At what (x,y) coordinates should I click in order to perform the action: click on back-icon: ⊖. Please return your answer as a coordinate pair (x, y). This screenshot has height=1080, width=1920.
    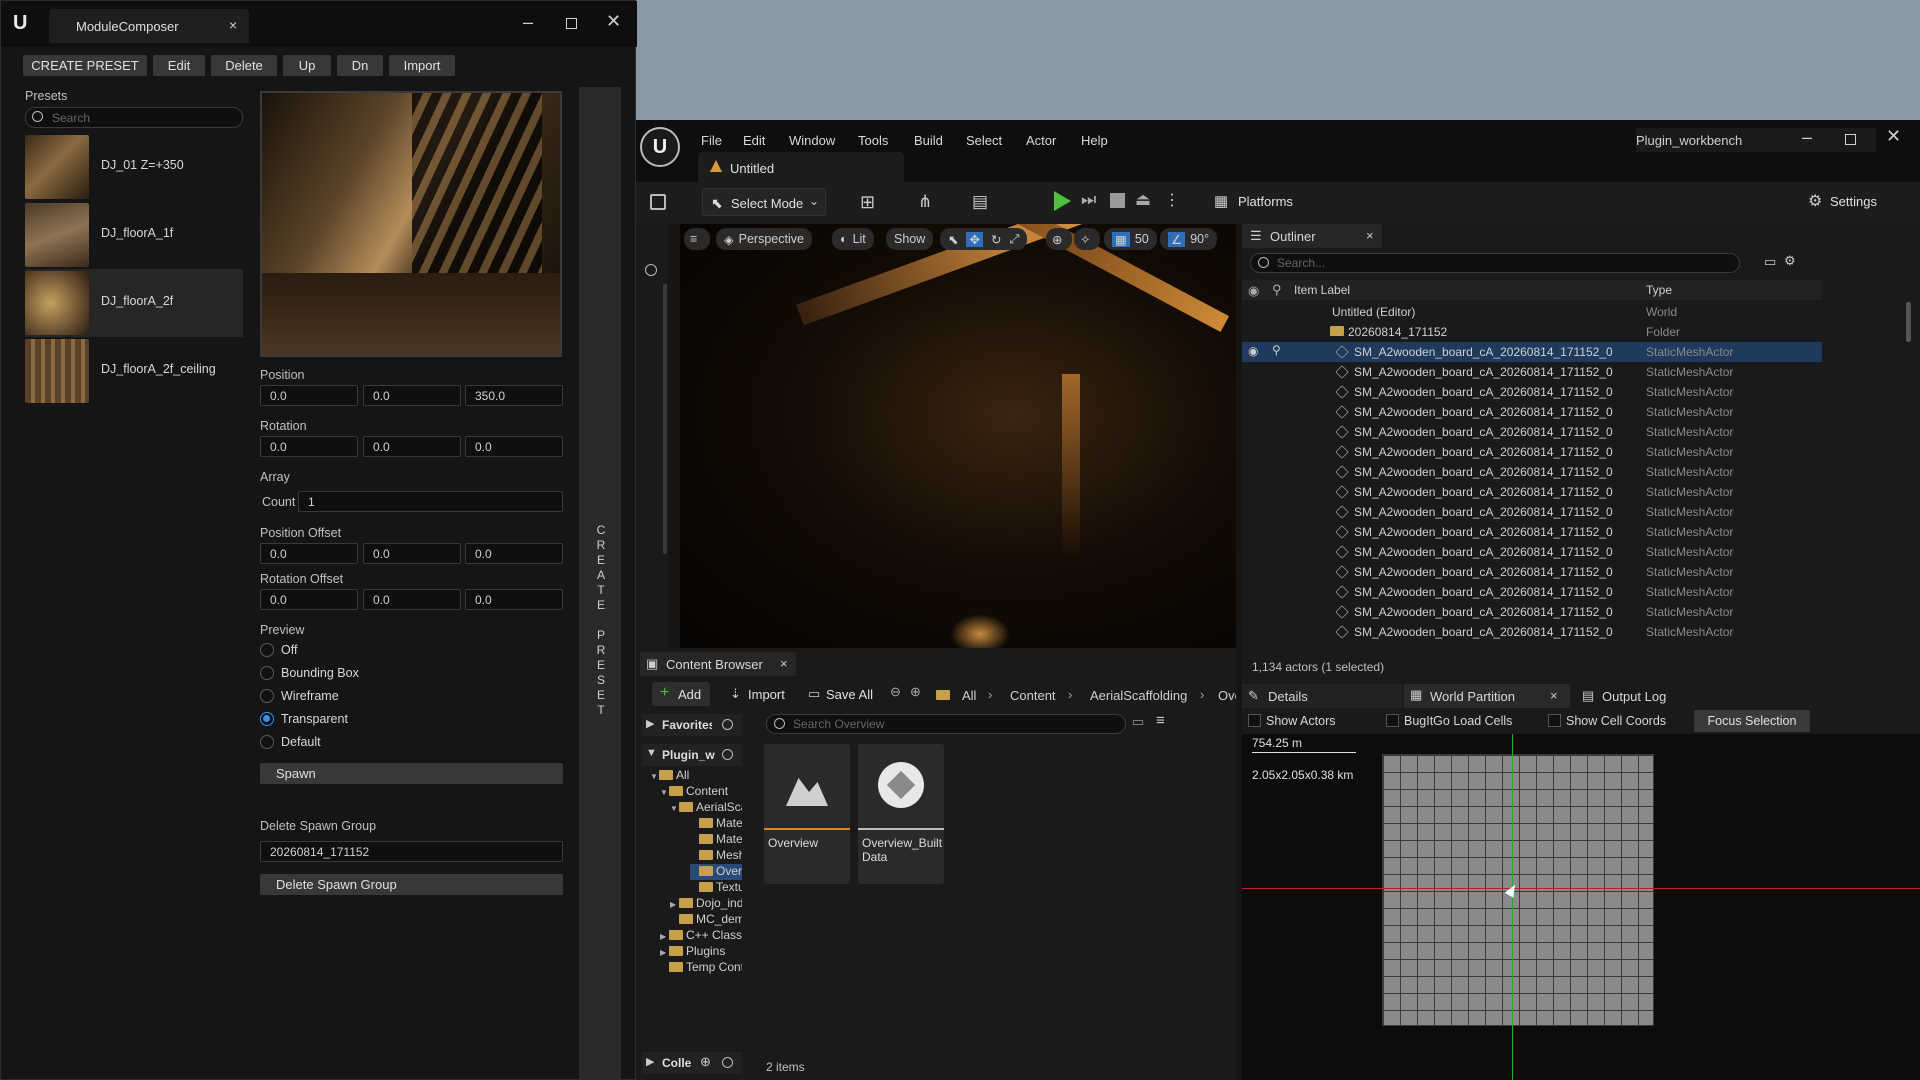
    Looking at the image, I should click on (895, 692).